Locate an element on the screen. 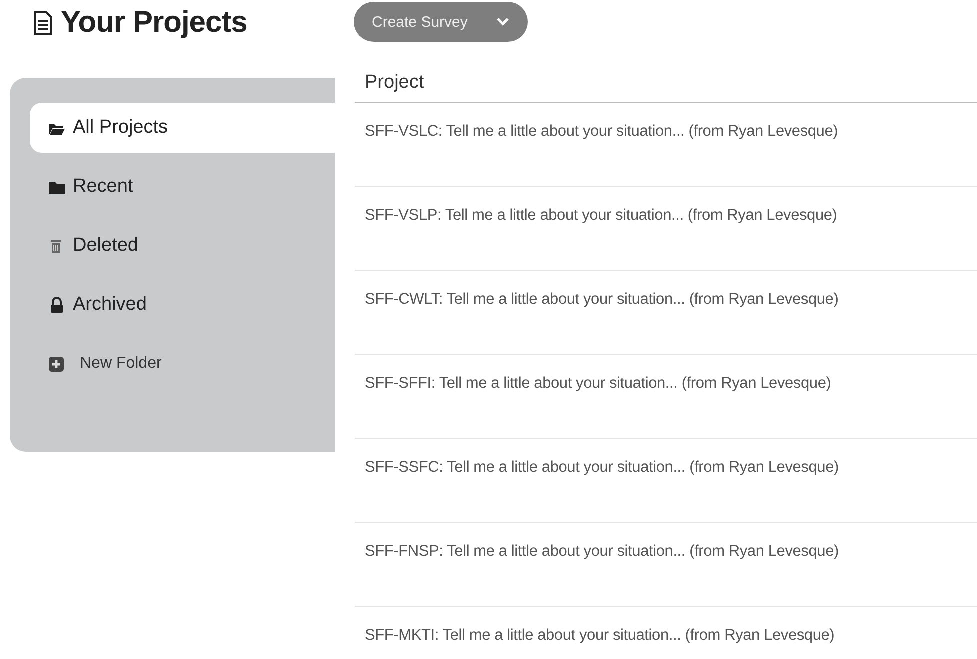 The width and height of the screenshot is (977, 659). column-header: Project is located at coordinates (666, 83).